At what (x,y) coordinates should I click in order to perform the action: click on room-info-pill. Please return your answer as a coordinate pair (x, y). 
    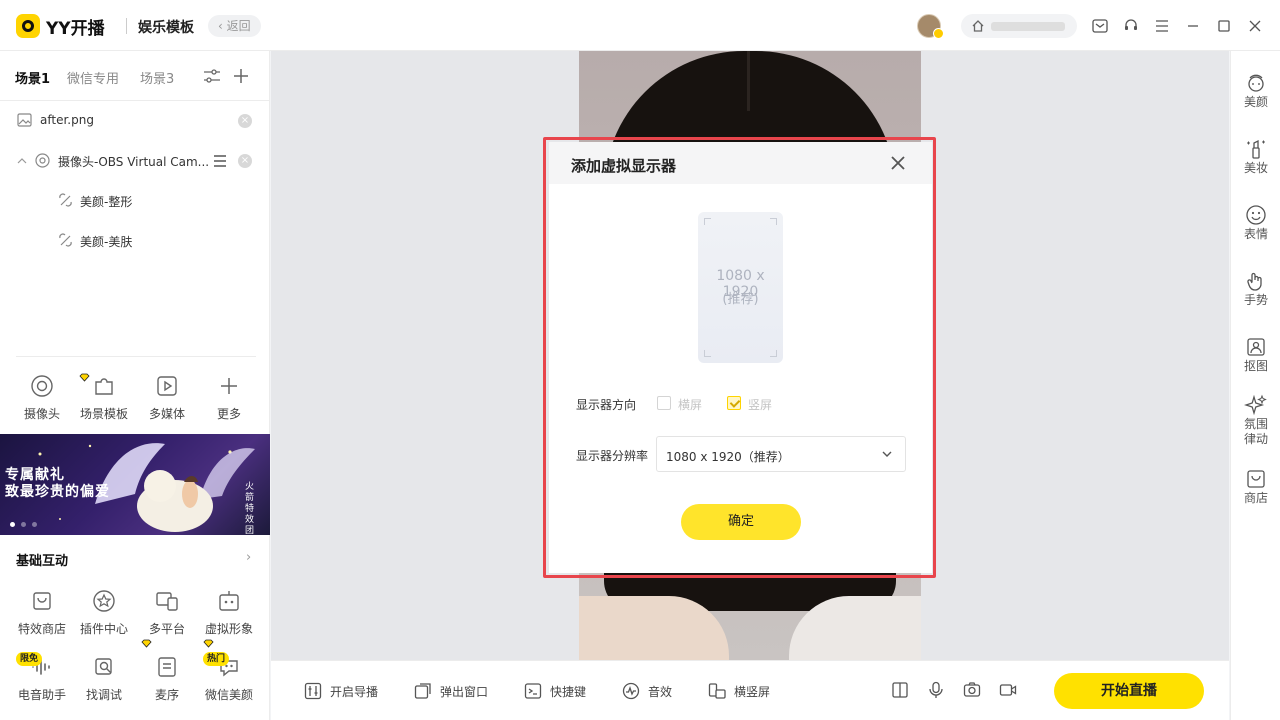
    Looking at the image, I should click on (1019, 26).